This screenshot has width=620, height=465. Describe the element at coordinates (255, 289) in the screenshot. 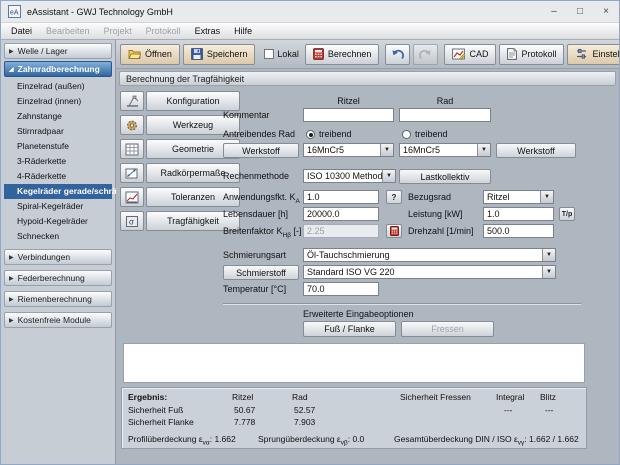

I see `temperatur-label: Temperatur [°C]` at that location.